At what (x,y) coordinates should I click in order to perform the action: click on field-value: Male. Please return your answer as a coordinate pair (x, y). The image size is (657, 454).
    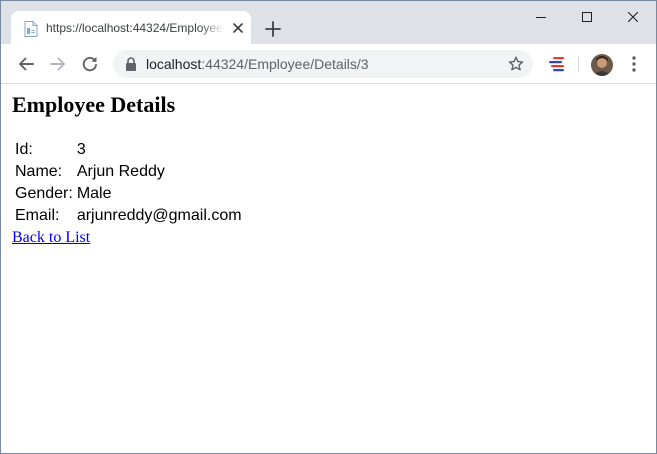
    Looking at the image, I should click on (94, 193).